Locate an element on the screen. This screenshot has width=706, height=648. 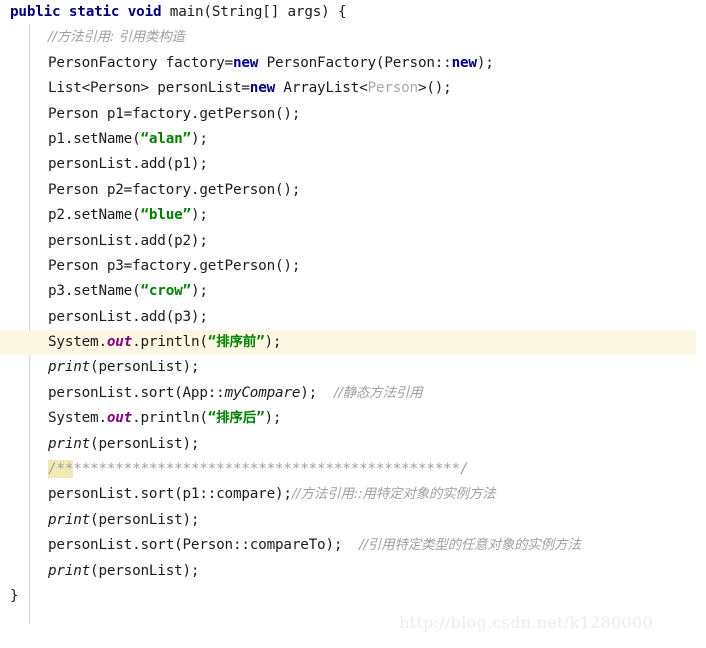
code-token: personList.sort(App:: is located at coordinates (136, 392).